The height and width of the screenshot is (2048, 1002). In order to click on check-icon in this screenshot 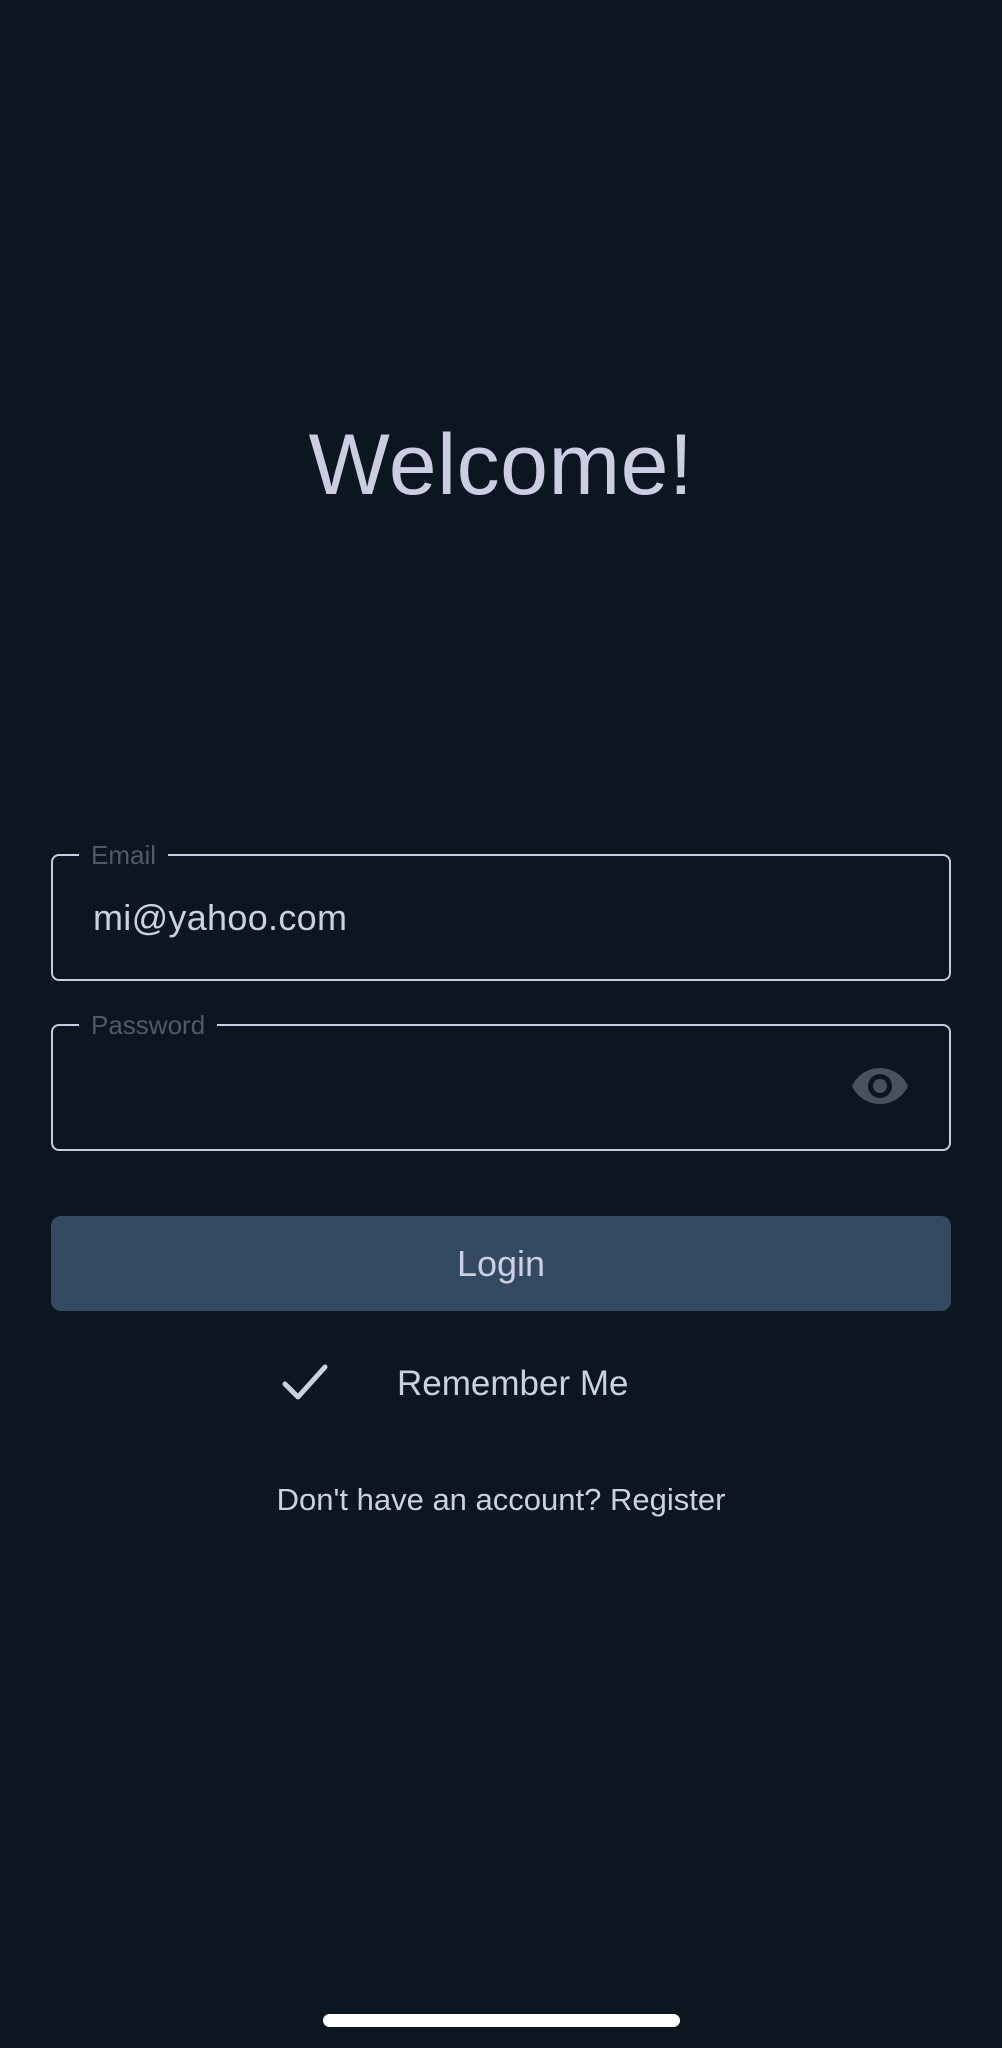, I will do `click(305, 1383)`.